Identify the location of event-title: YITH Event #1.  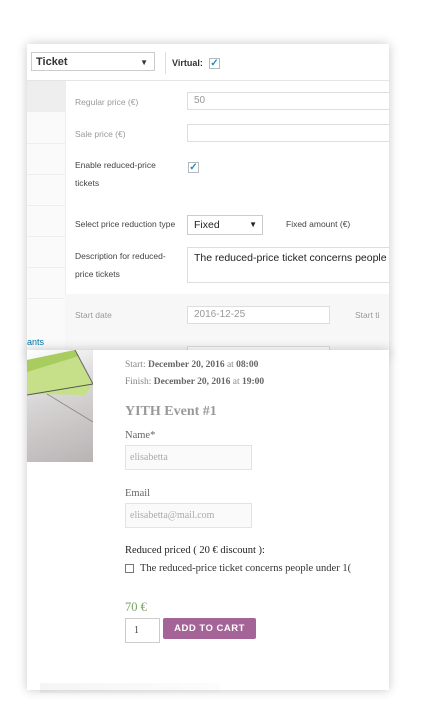
(171, 411).